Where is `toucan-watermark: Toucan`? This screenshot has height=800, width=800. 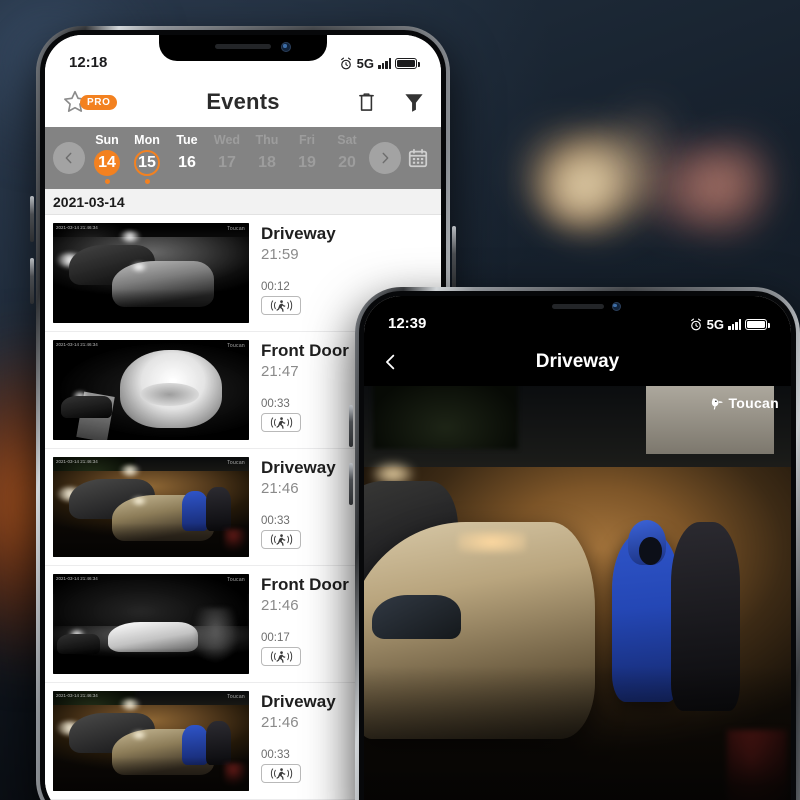
toucan-watermark: Toucan is located at coordinates (744, 403).